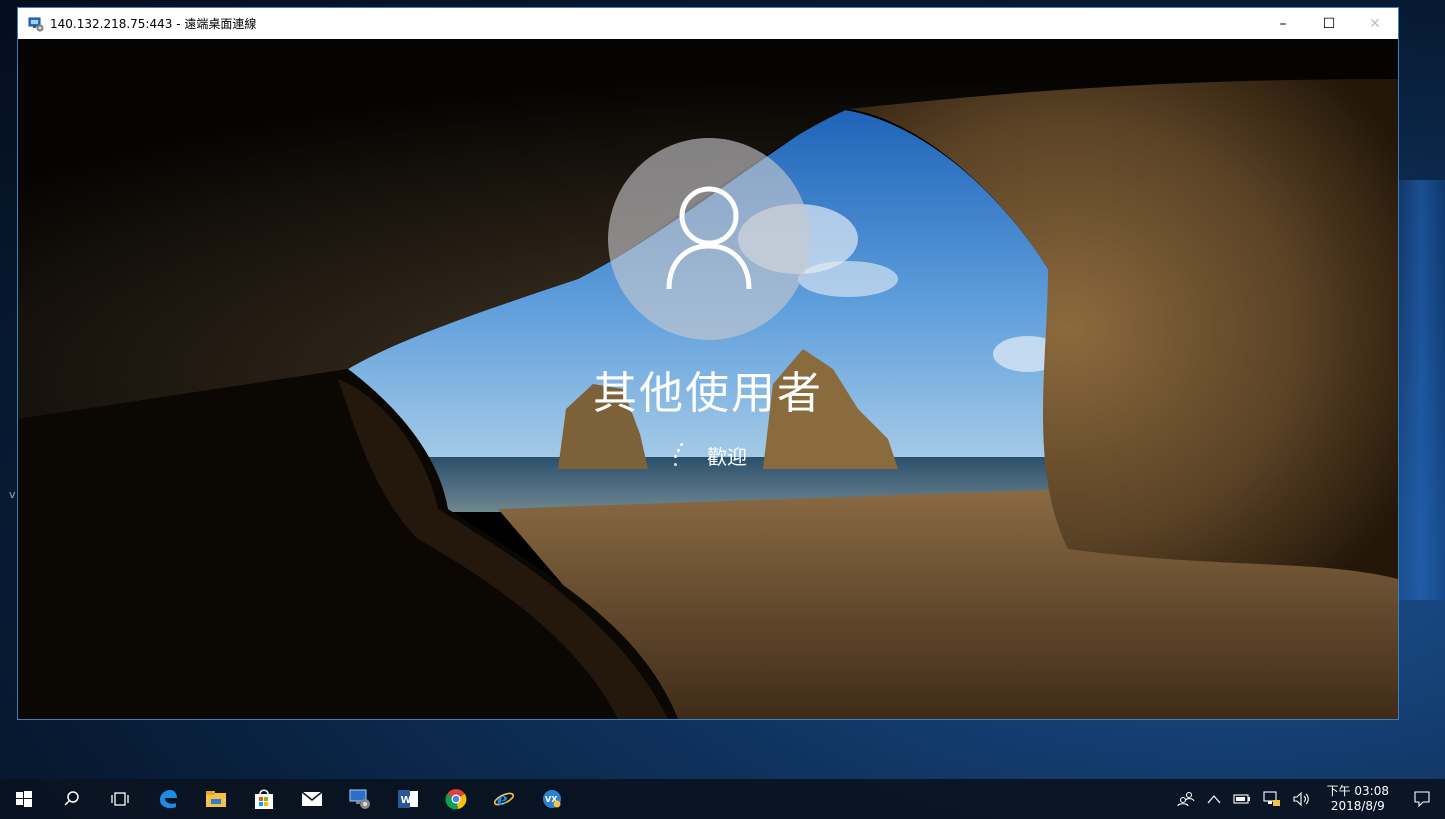 Image resolution: width=1445 pixels, height=819 pixels. I want to click on window-title: 140.132.218.75:443 - 遠端桌面連線, so click(153, 24).